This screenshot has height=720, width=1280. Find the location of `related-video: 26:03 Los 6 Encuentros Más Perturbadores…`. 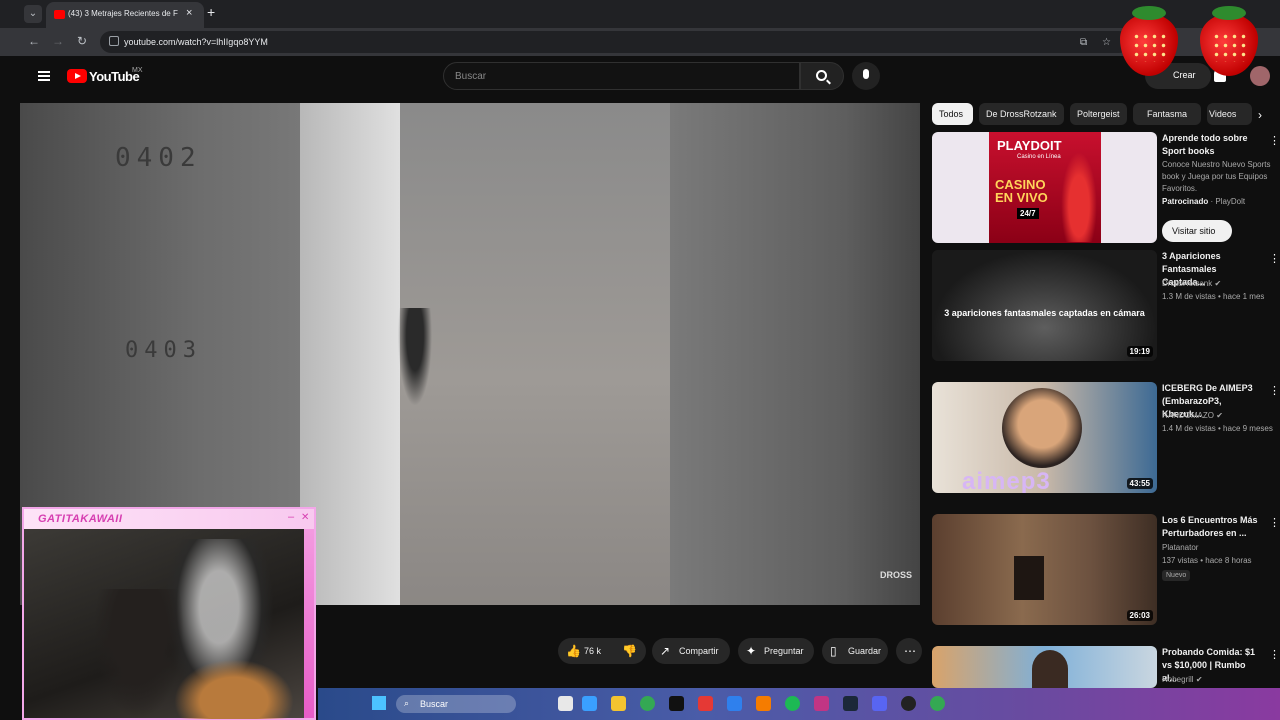

related-video: 26:03 Los 6 Encuentros Más Perturbadores… is located at coordinates (1106, 570).